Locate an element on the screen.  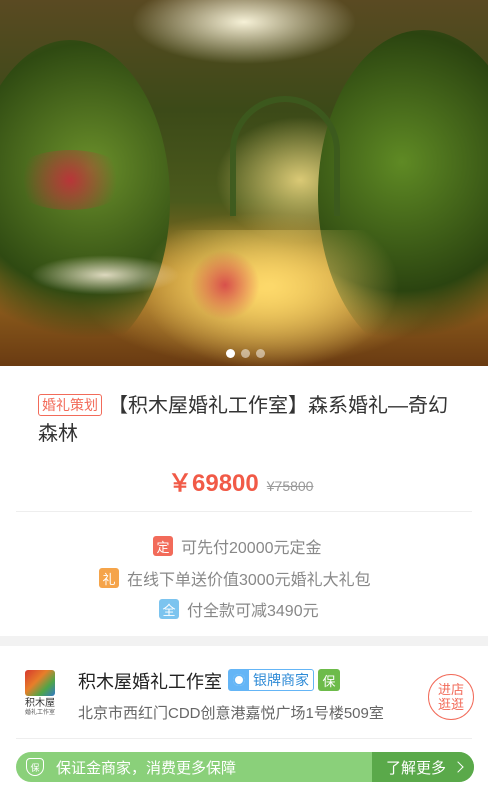
silver-merchant-badge: 银牌商家 is located at coordinates (271, 680).